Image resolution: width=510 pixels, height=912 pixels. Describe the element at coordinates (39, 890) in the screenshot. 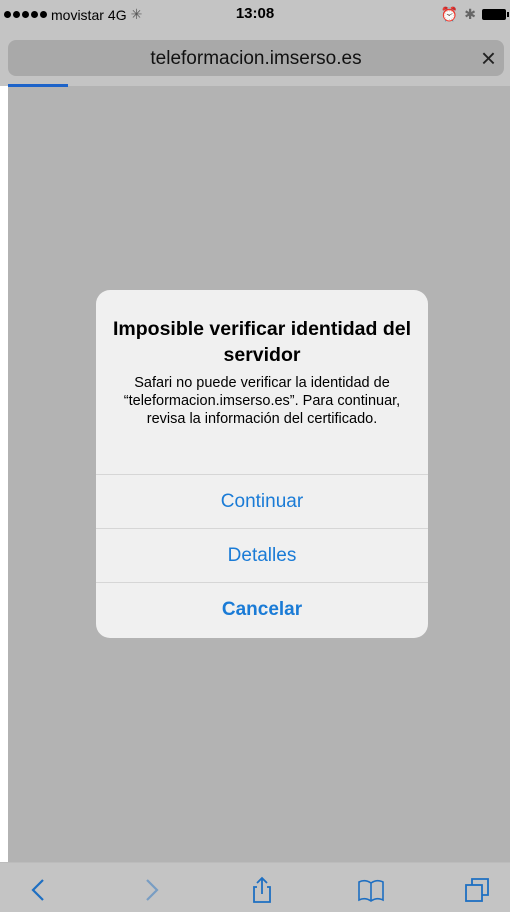

I see `back-icon` at that location.